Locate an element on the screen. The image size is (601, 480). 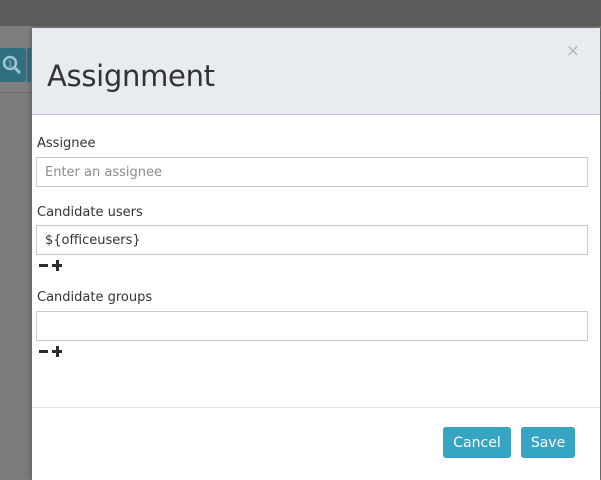
candidate-users-input is located at coordinates (312, 240).